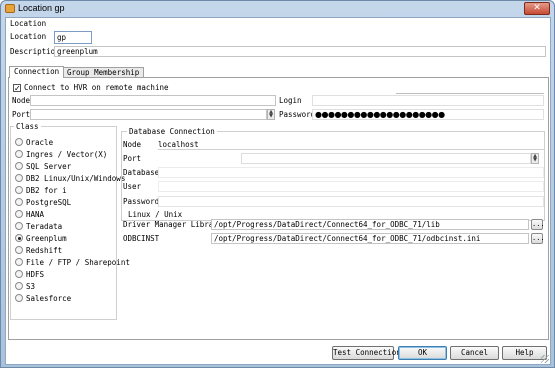 The image size is (555, 368). I want to click on class-option-teradata: Teradata, so click(38, 227).